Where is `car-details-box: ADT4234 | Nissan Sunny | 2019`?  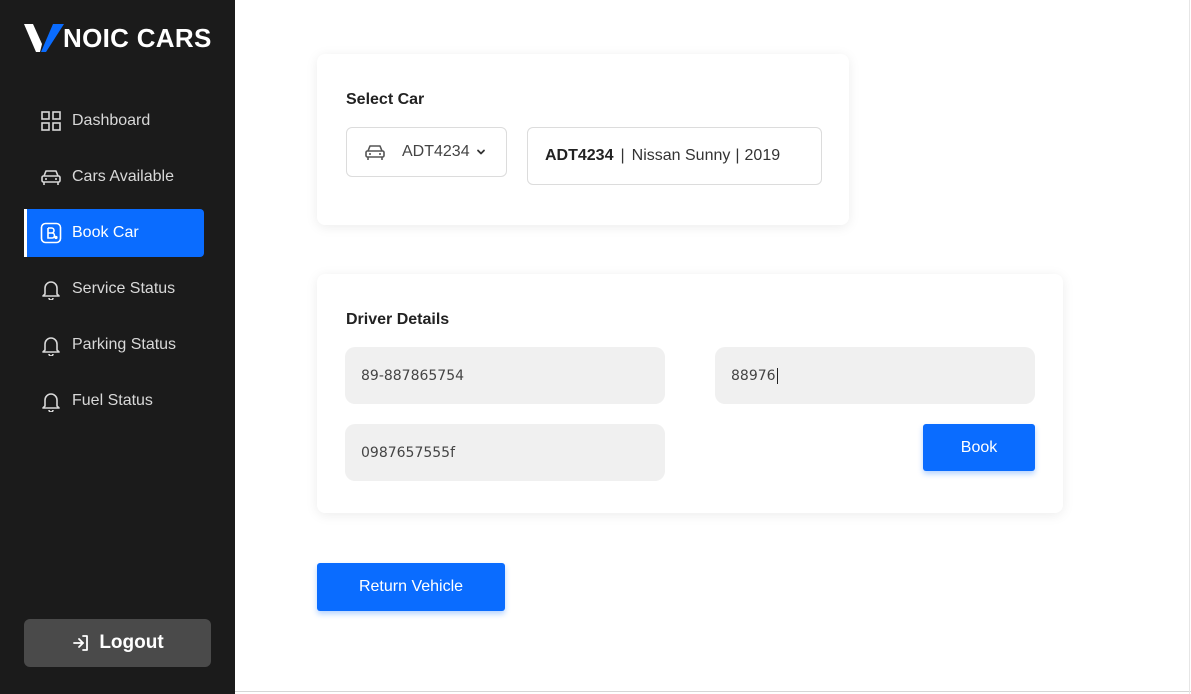 car-details-box: ADT4234 | Nissan Sunny | 2019 is located at coordinates (674, 156).